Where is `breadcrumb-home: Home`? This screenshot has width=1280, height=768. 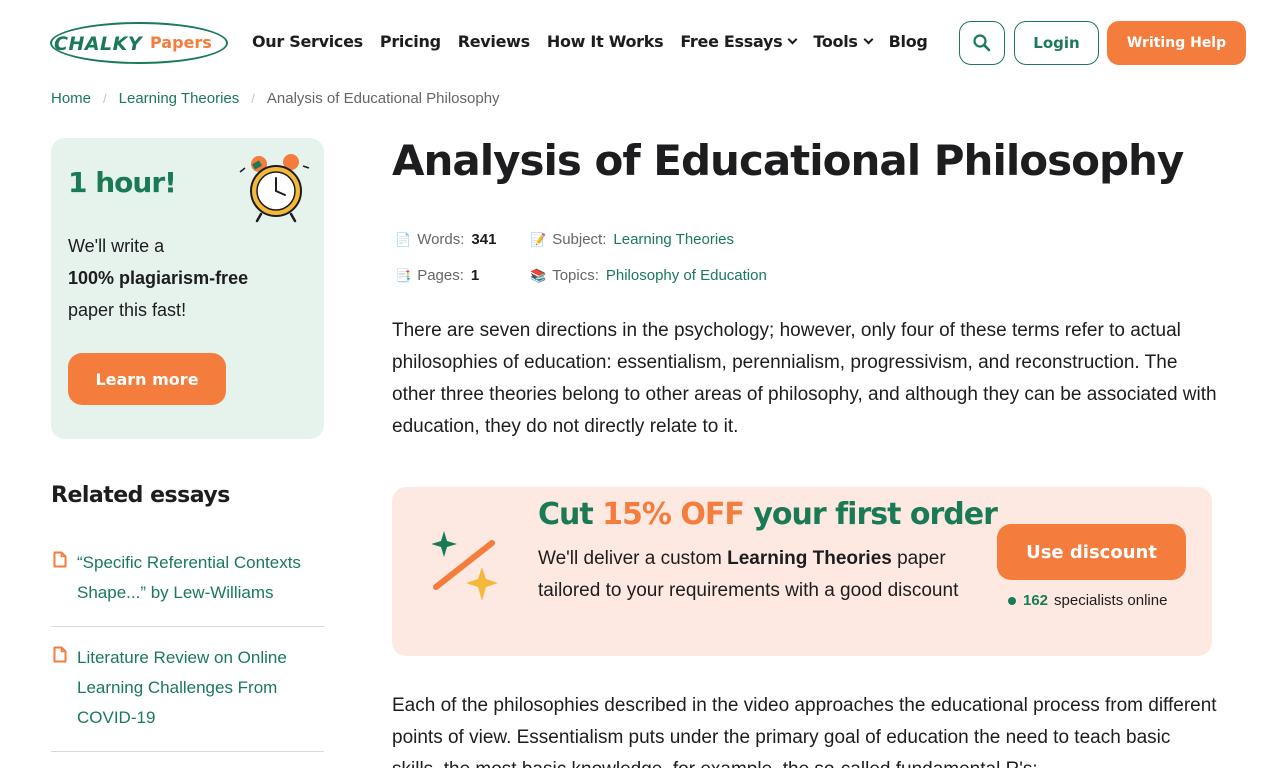 breadcrumb-home: Home is located at coordinates (71, 98).